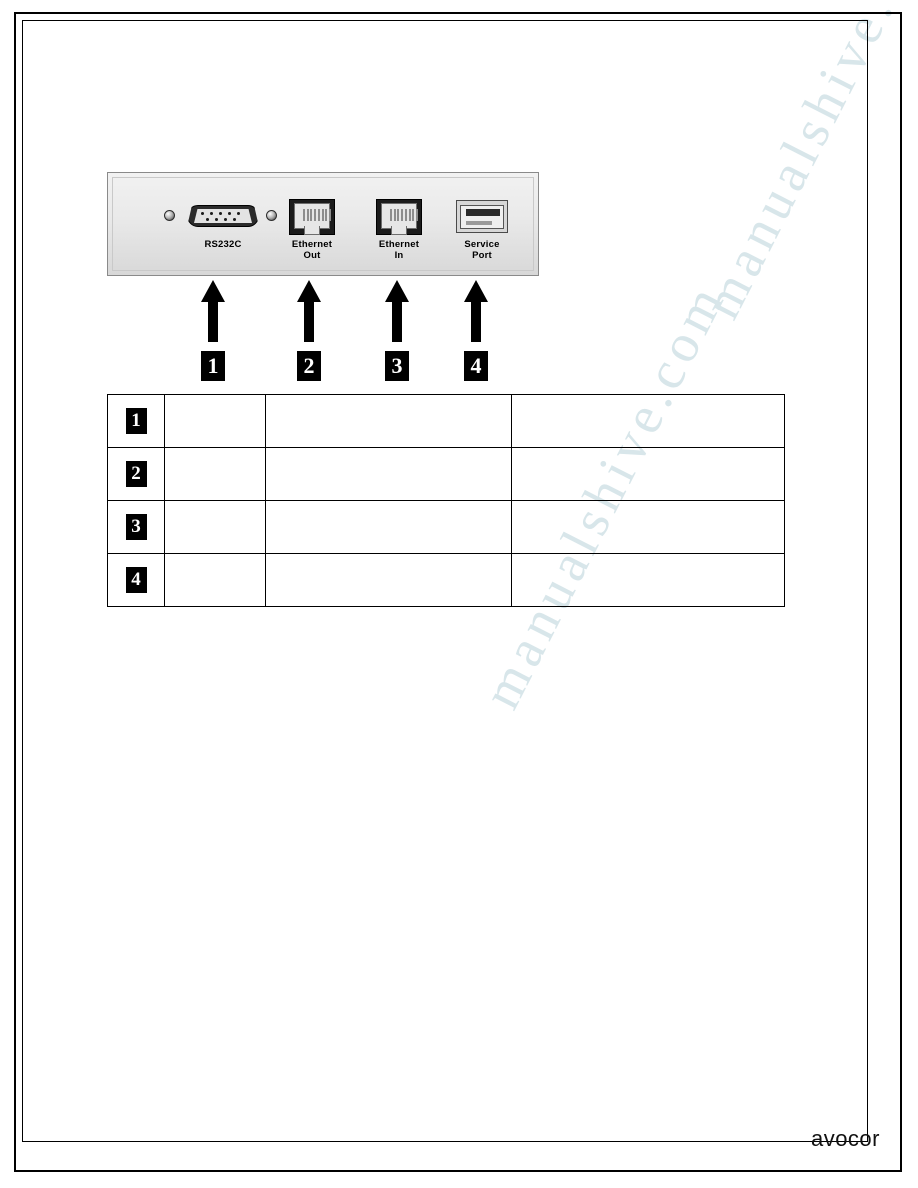 The height and width of the screenshot is (1188, 918). I want to click on callout-badge-3: 3, so click(397, 366).